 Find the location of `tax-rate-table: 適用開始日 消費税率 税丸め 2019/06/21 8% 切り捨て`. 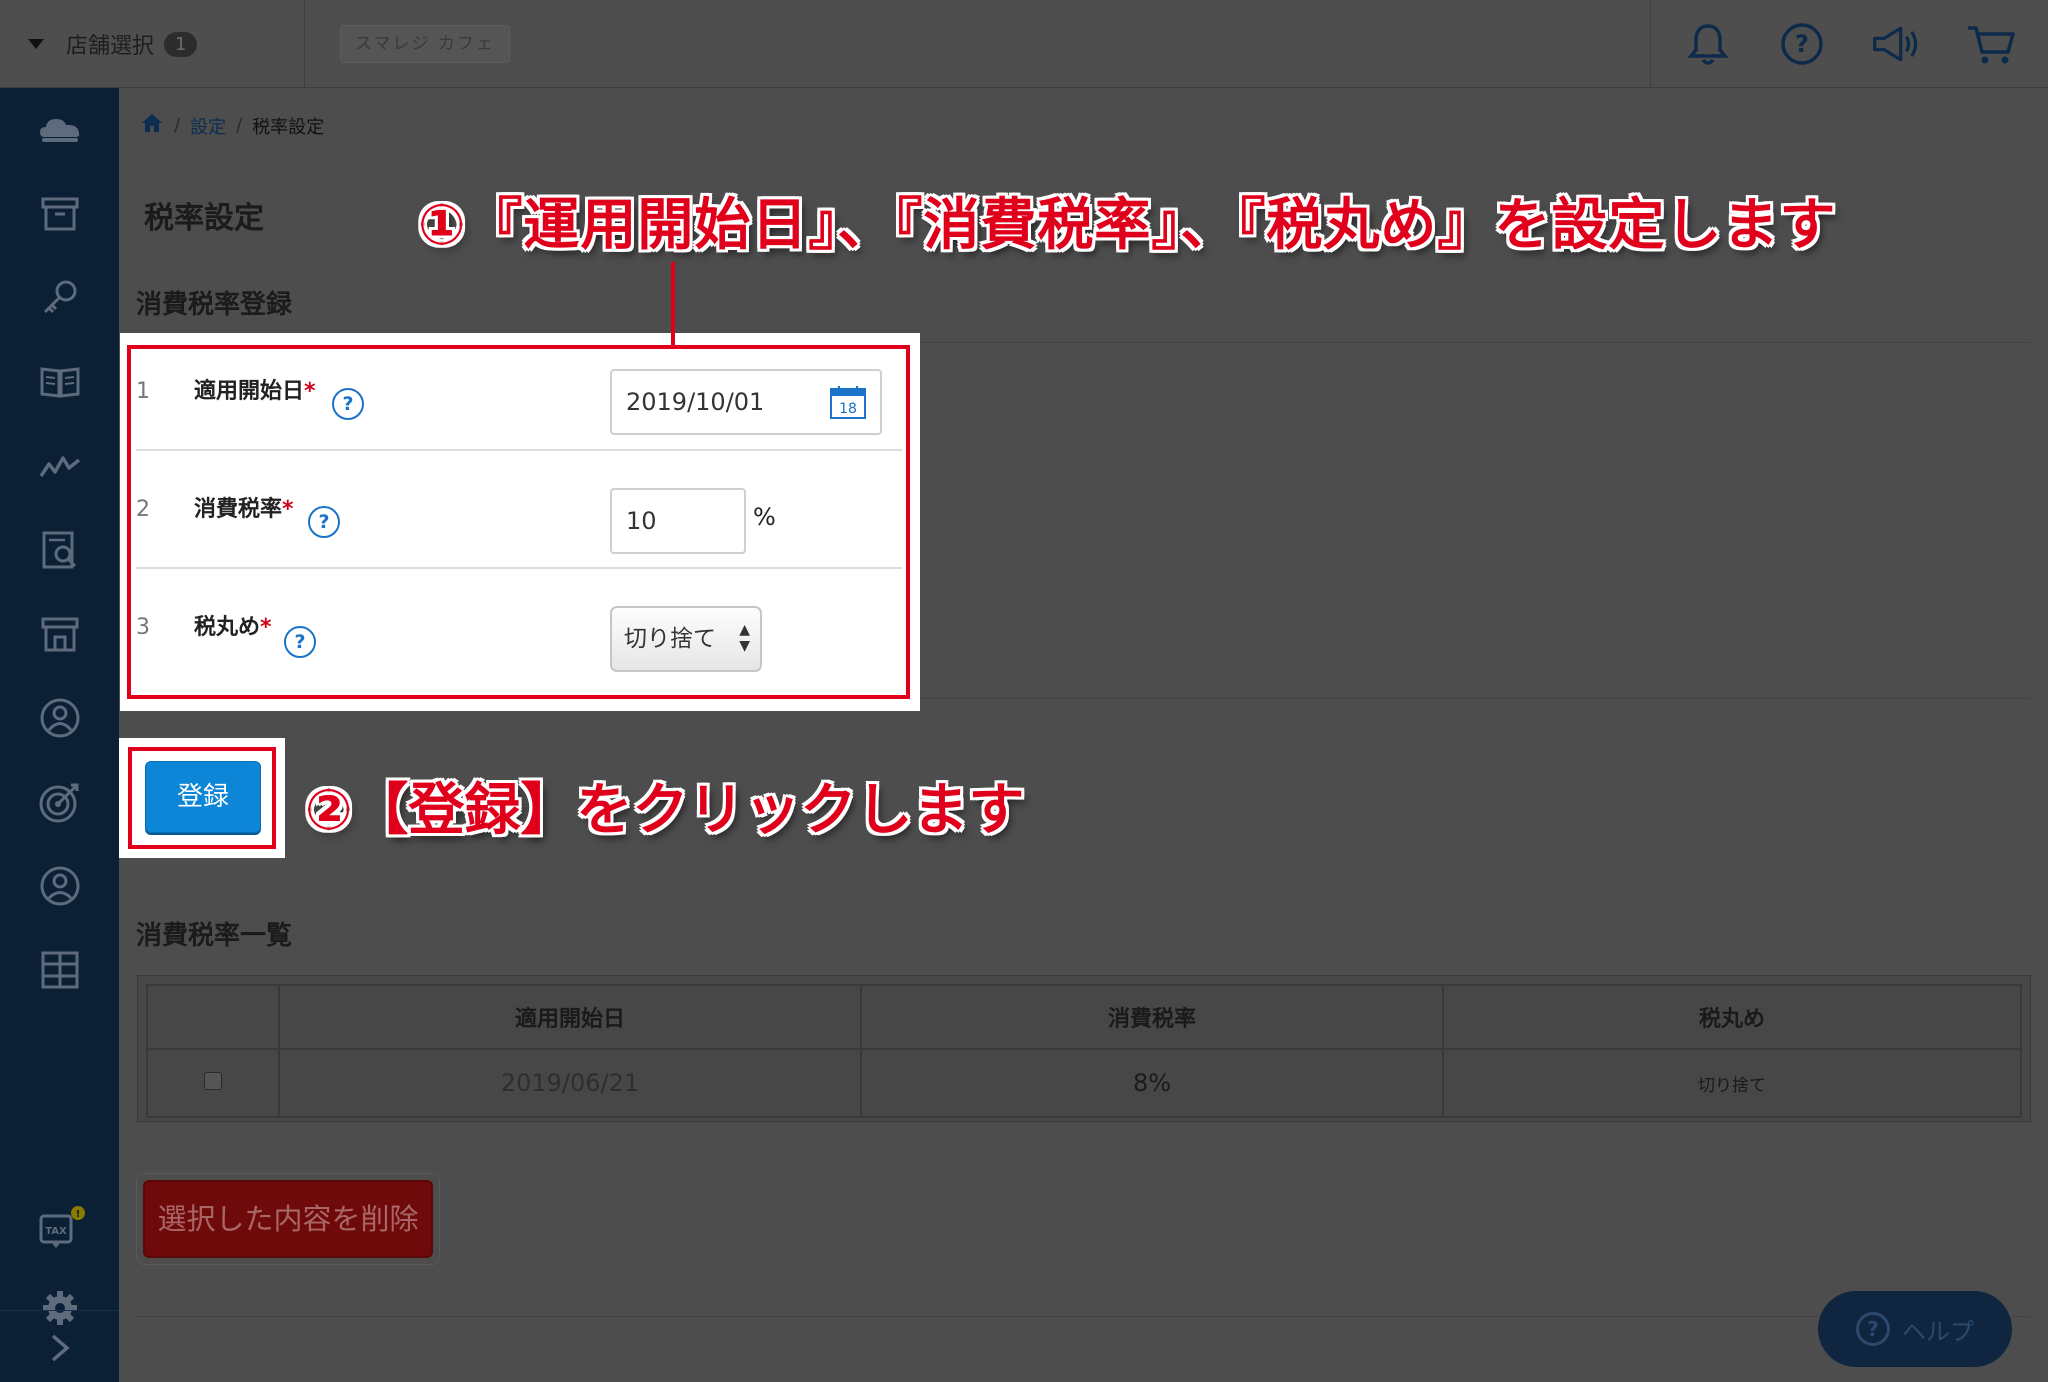

tax-rate-table: 適用開始日 消費税率 税丸め 2019/06/21 8% 切り捨て is located at coordinates (1084, 1051).